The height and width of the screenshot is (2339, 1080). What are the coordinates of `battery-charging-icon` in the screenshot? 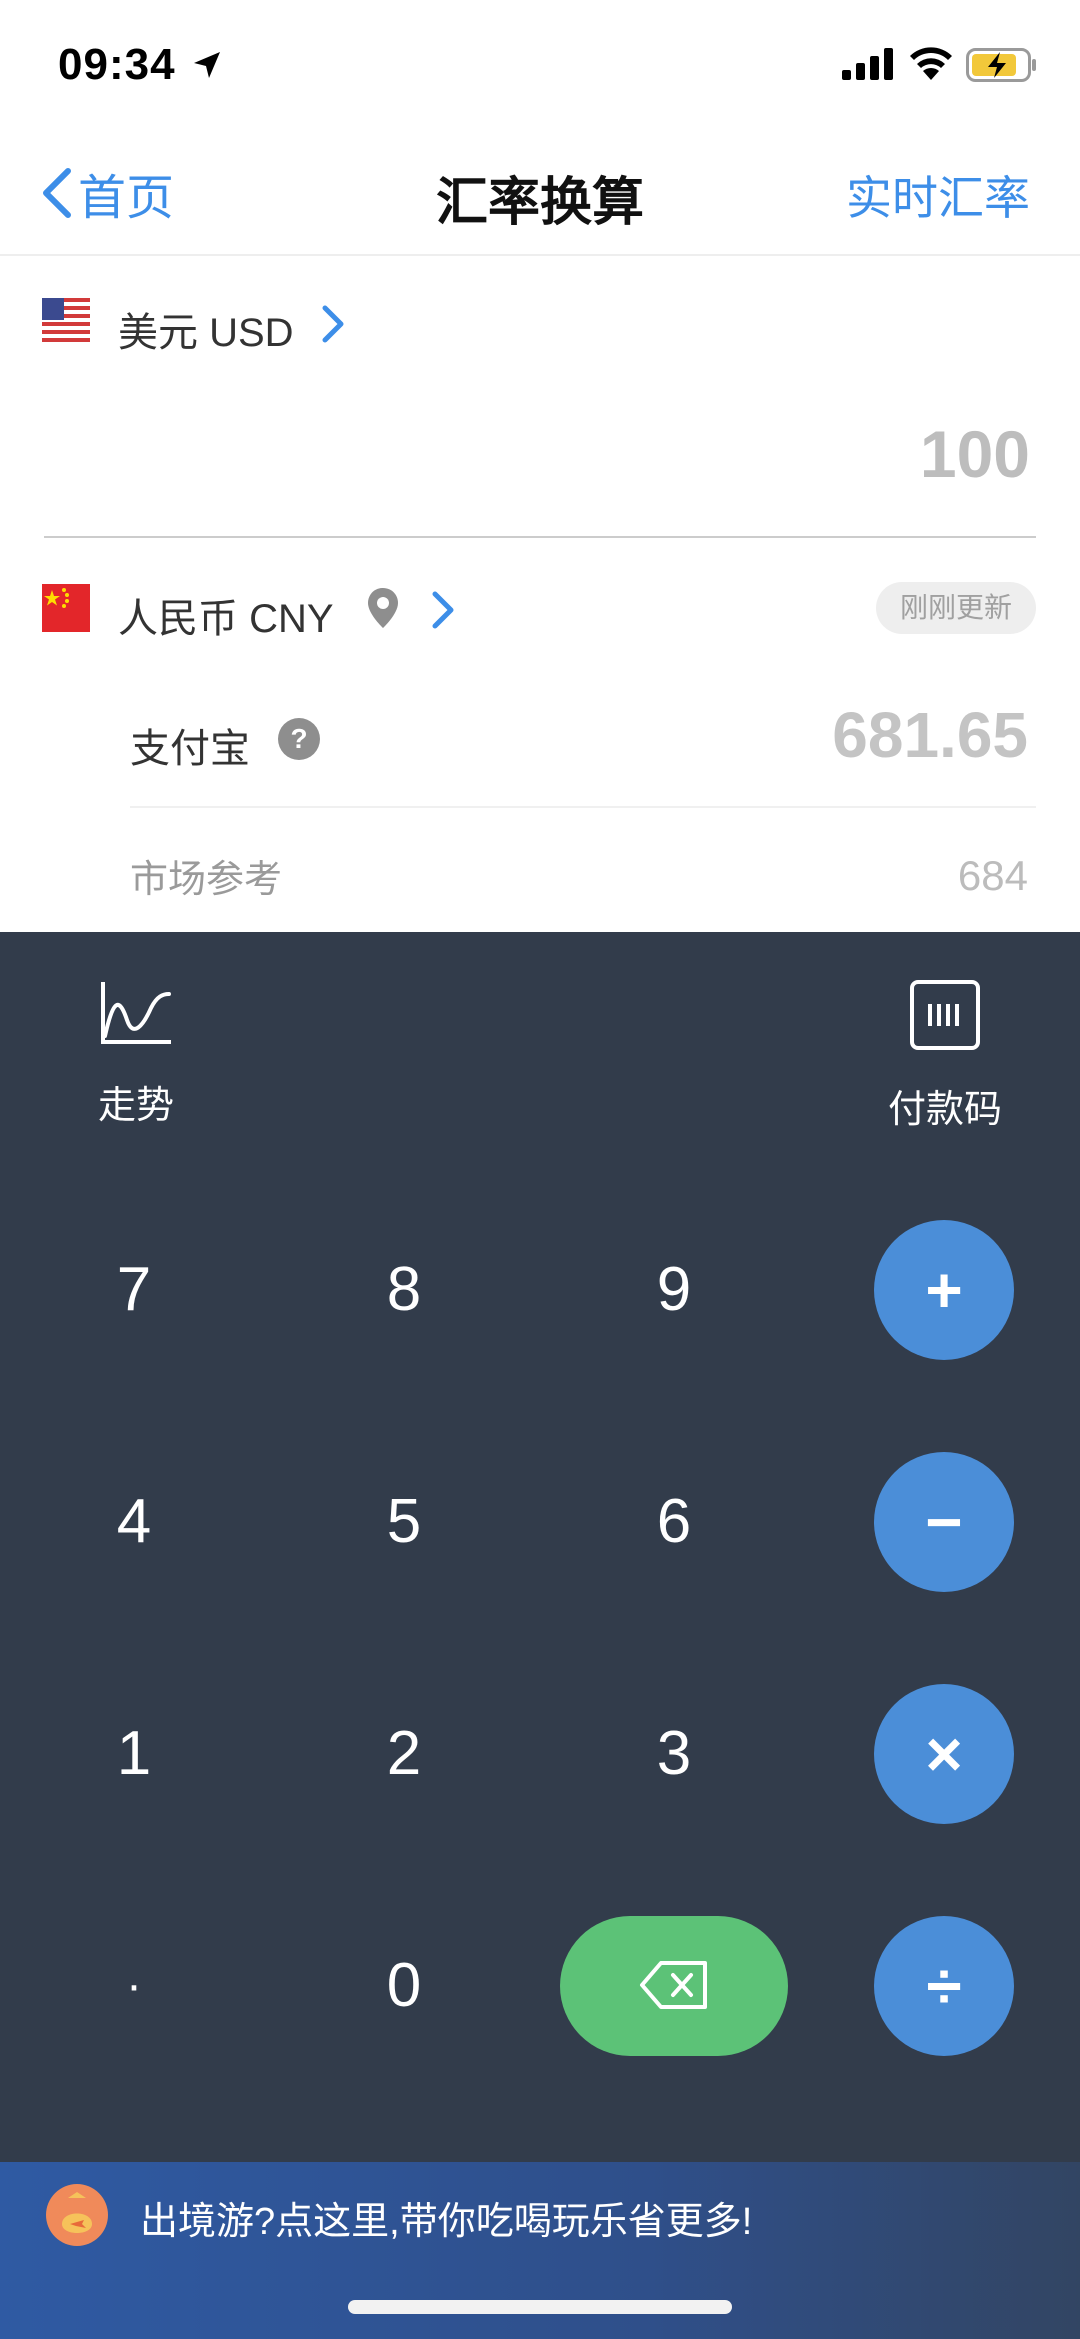 It's located at (1001, 65).